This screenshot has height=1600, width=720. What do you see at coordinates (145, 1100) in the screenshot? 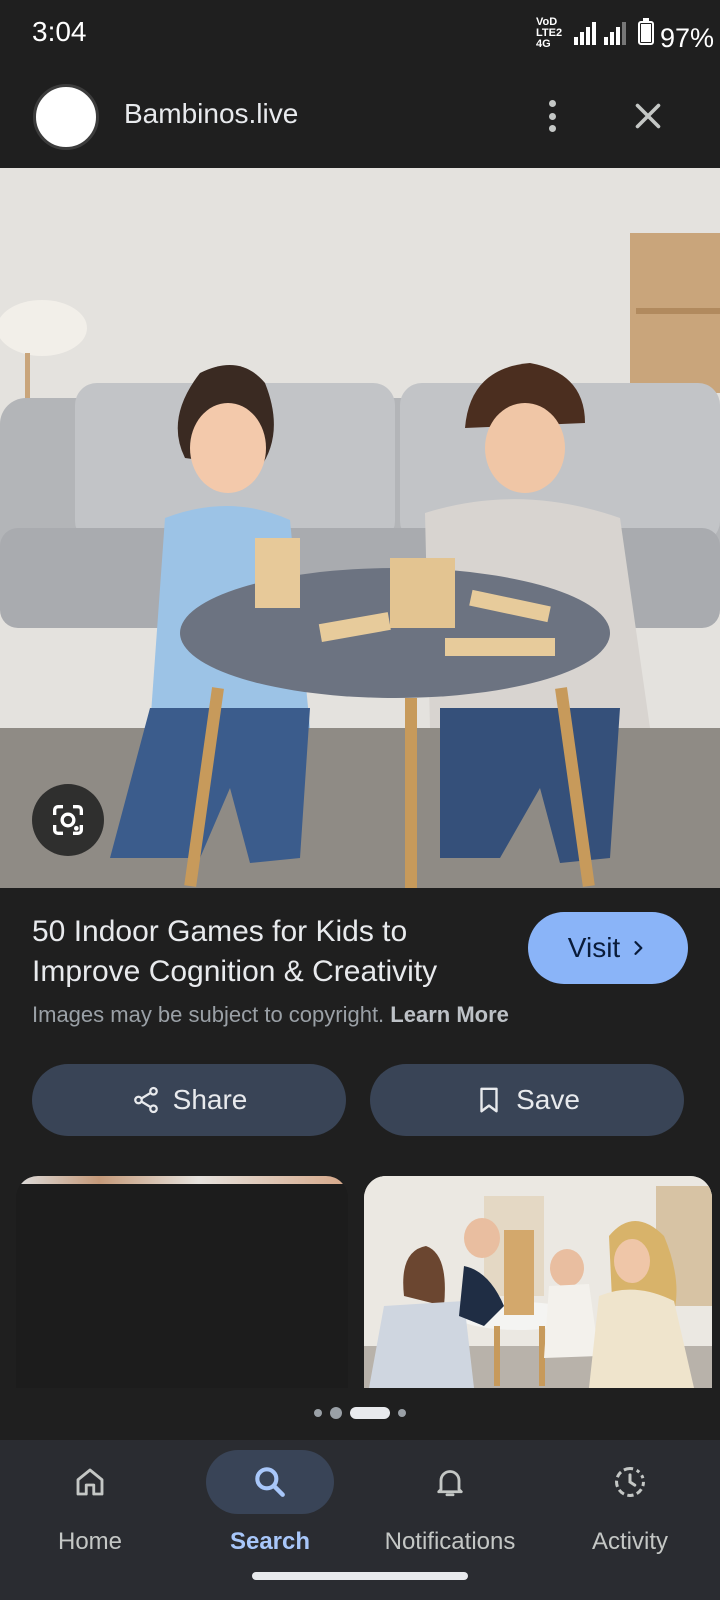
I see `share-icon` at bounding box center [145, 1100].